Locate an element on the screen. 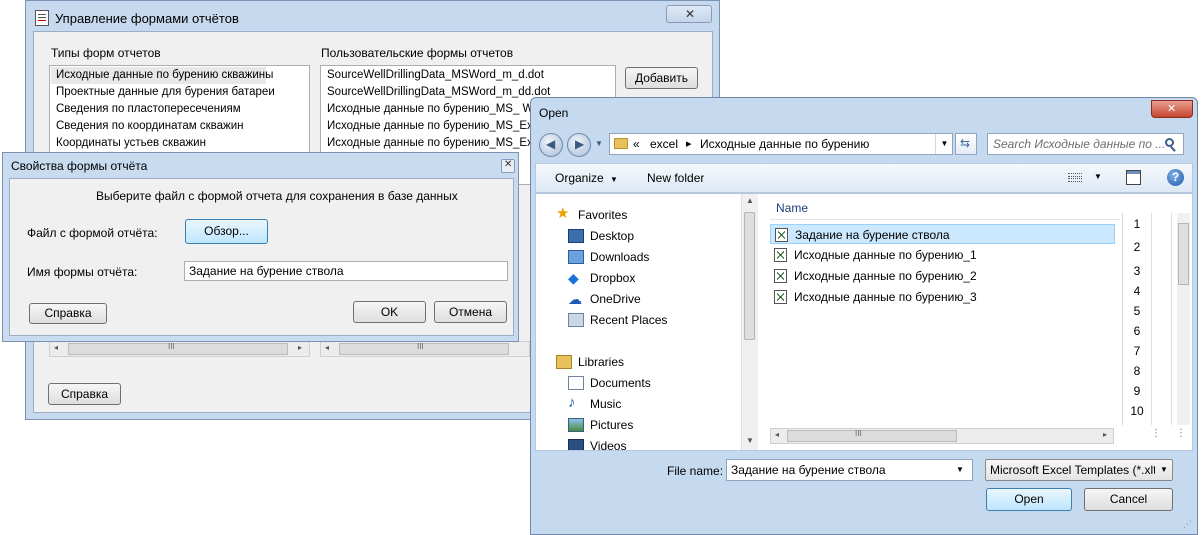 This screenshot has height=535, width=1202. list-item: Сведения по координатам скважин is located at coordinates (179, 126).